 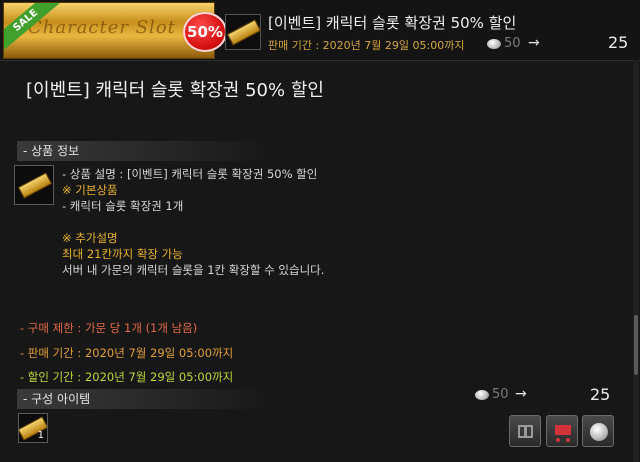 What do you see at coordinates (102, 27) in the screenshot?
I see `banner-text: Character Slot` at bounding box center [102, 27].